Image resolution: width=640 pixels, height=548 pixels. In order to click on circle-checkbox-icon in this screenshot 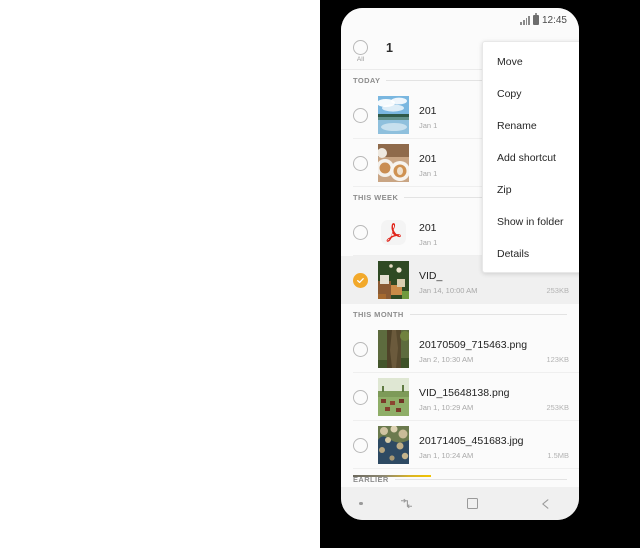, I will do `click(360, 47)`.